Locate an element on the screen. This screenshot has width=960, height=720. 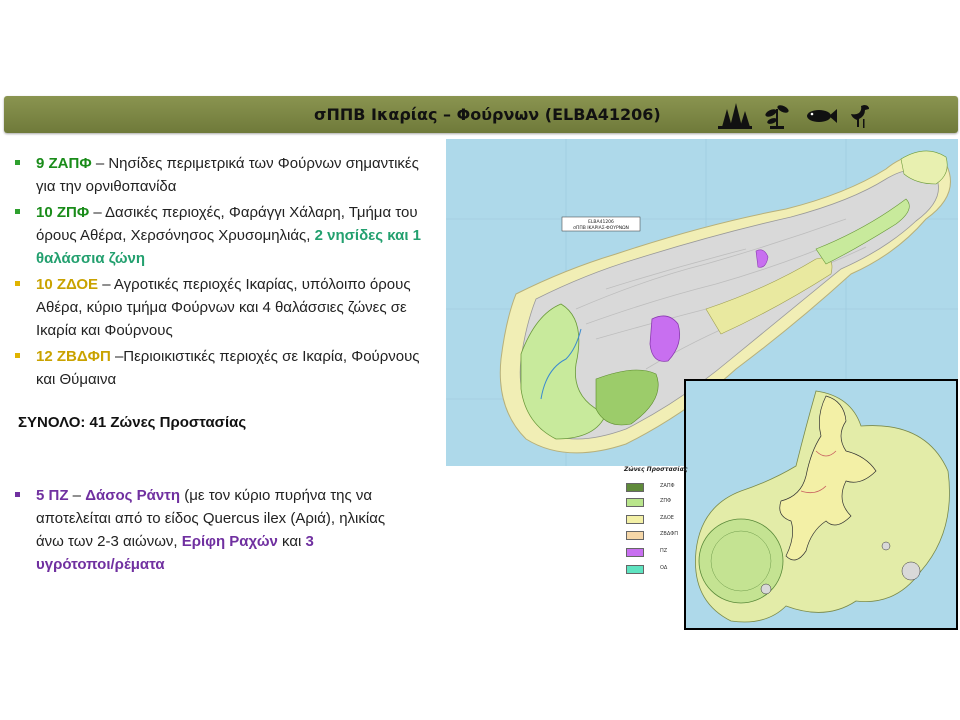
dash: – is located at coordinates (77, 495).